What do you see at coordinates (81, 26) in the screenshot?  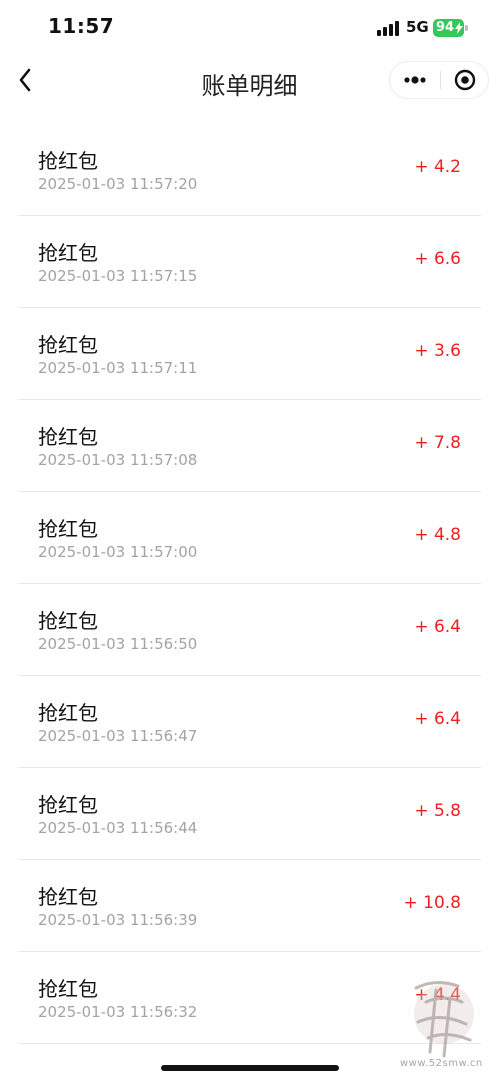 I see `status-time: 11:57` at bounding box center [81, 26].